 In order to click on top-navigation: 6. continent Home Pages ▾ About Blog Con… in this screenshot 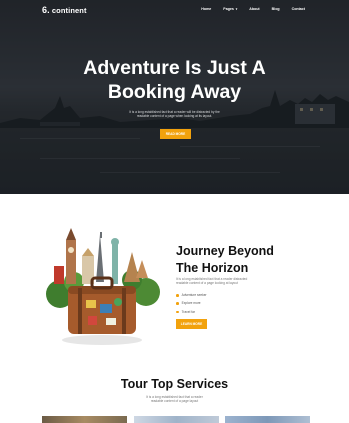, I will do `click(174, 10)`.